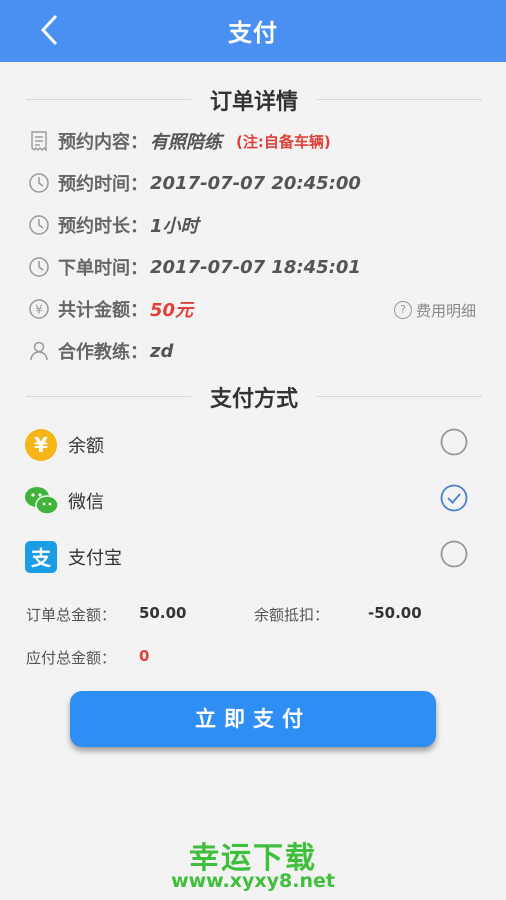 This screenshot has height=900, width=506. I want to click on total-amount-row: ¥ 共计金额： 50元, so click(110, 309).